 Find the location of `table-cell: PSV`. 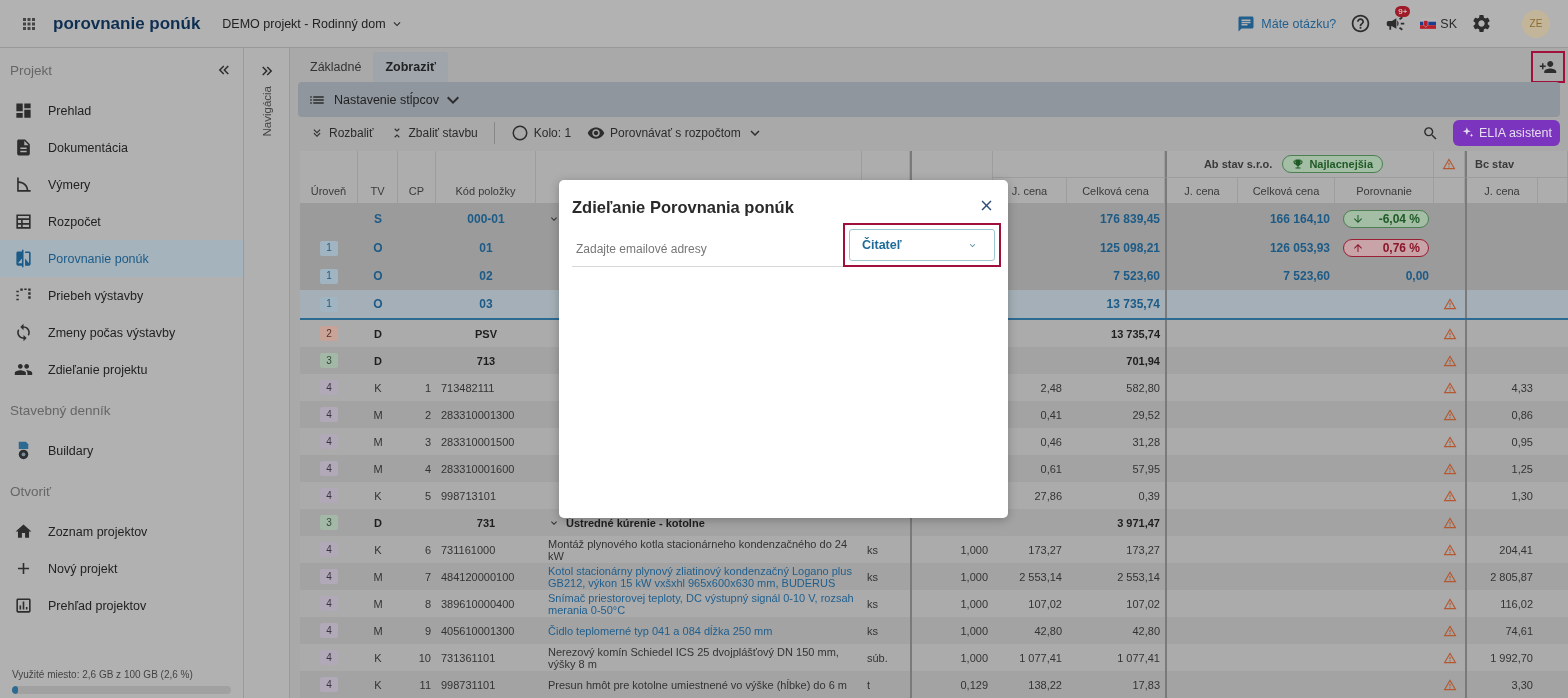

table-cell: PSV is located at coordinates (486, 333).